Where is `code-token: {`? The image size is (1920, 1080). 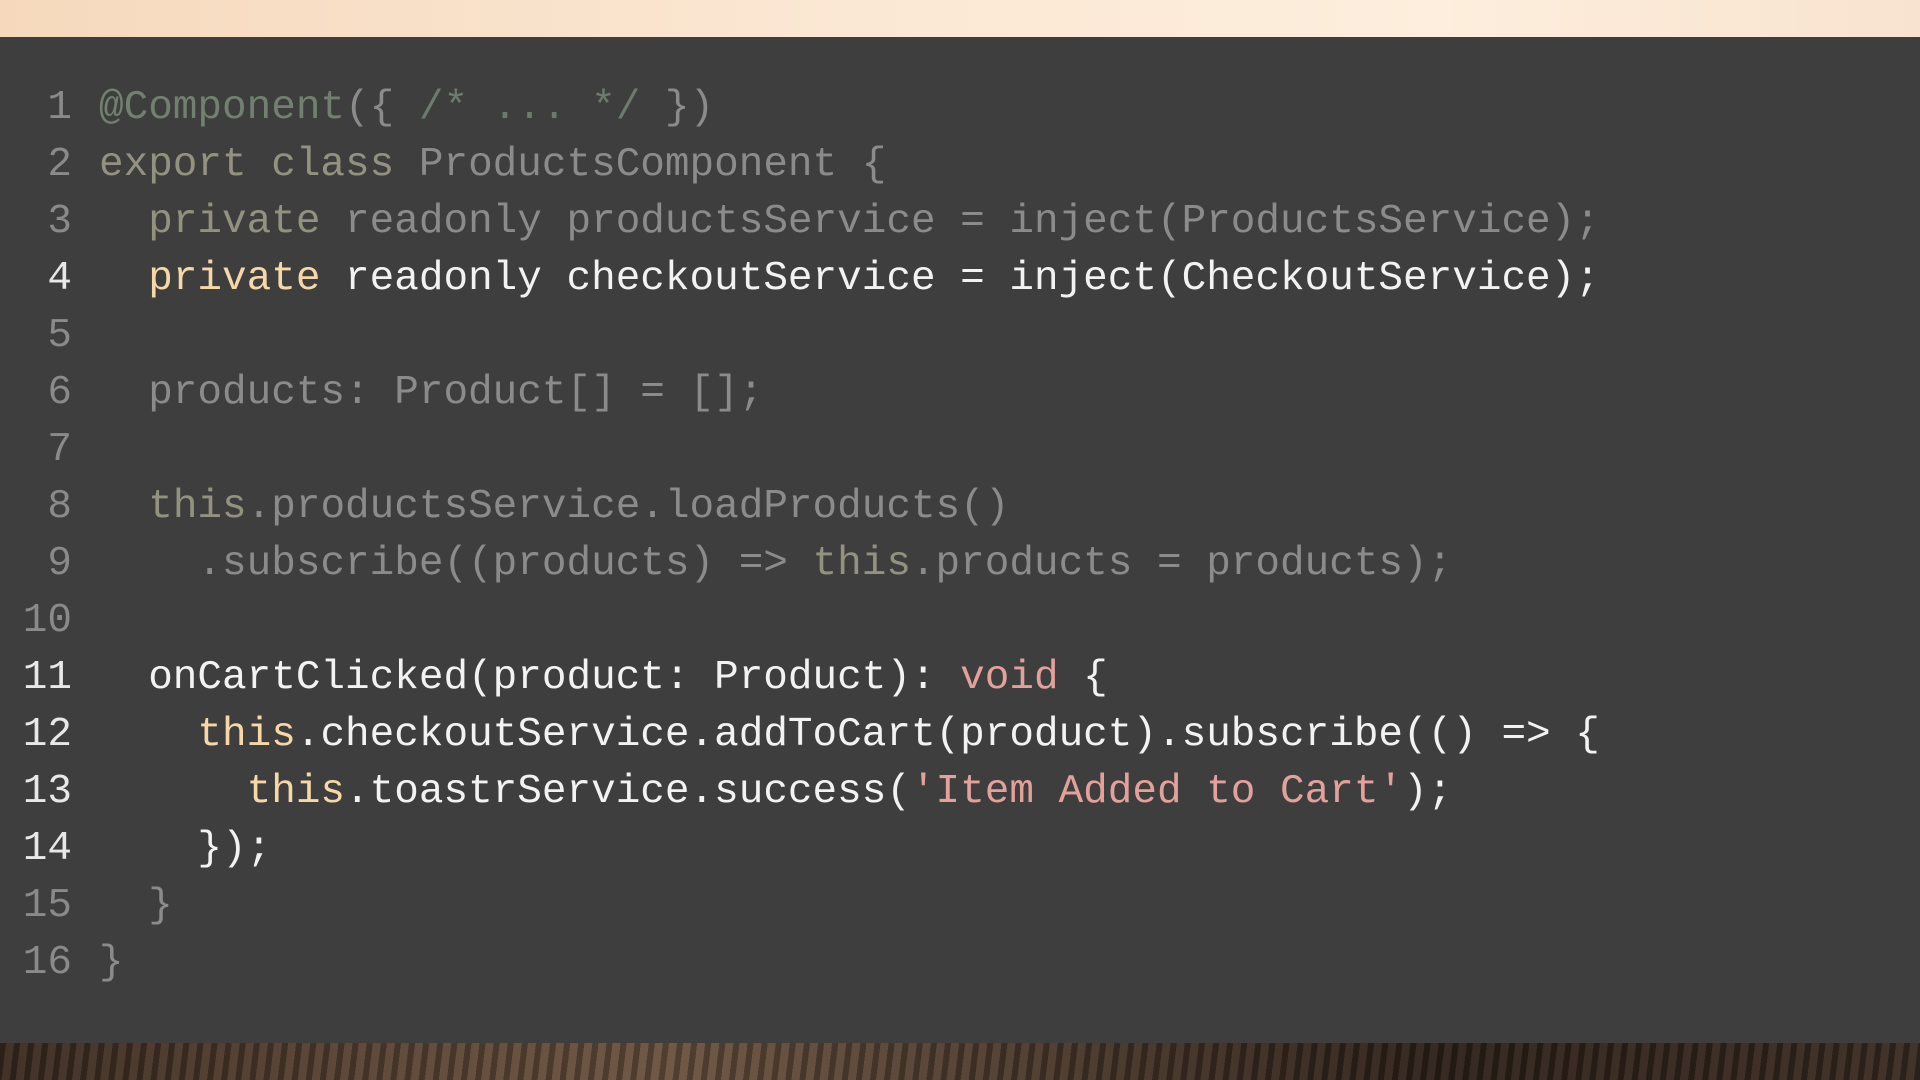
code-token: { is located at coordinates (1083, 678).